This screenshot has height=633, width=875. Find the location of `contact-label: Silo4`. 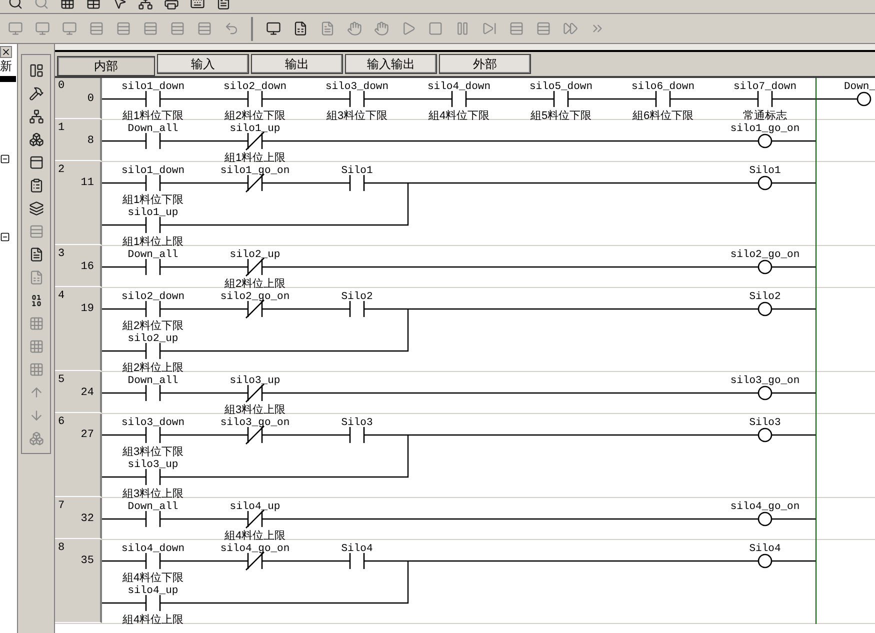

contact-label: Silo4 is located at coordinates (357, 549).